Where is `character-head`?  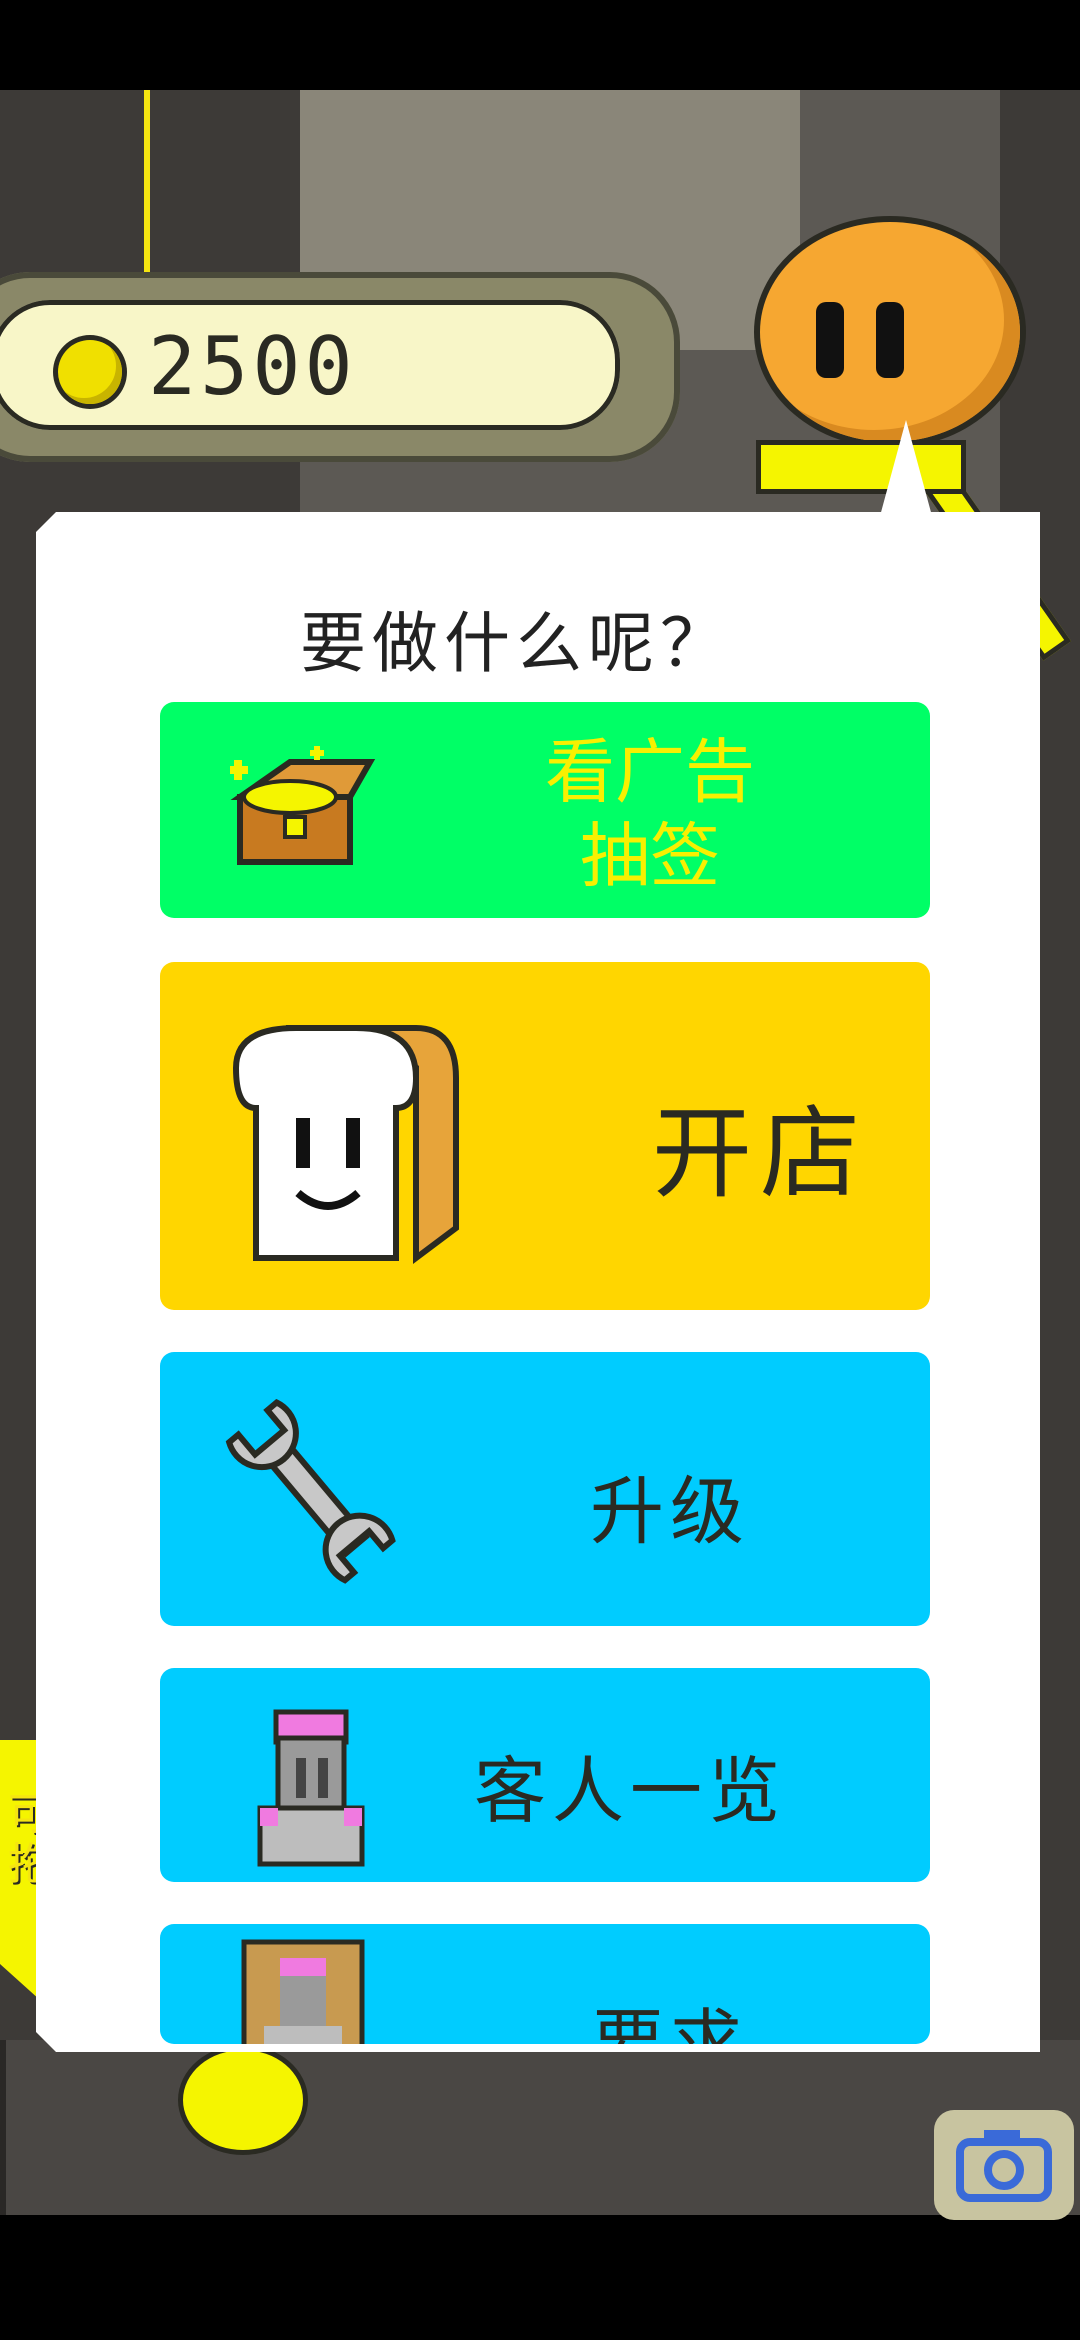 character-head is located at coordinates (890, 332).